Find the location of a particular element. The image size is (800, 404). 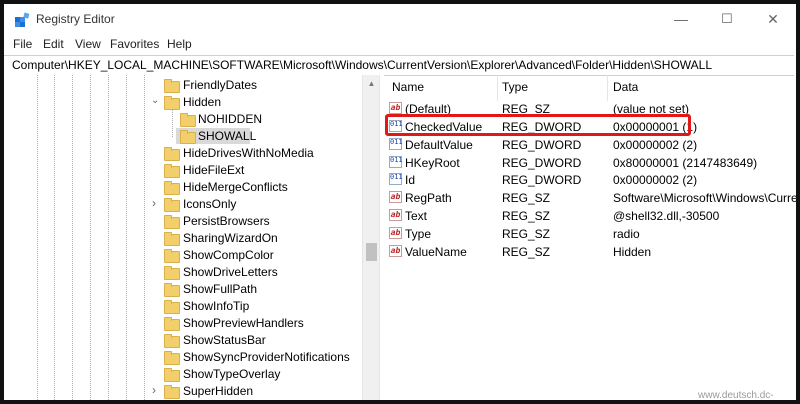

close-button: ✕ is located at coordinates (773, 19).